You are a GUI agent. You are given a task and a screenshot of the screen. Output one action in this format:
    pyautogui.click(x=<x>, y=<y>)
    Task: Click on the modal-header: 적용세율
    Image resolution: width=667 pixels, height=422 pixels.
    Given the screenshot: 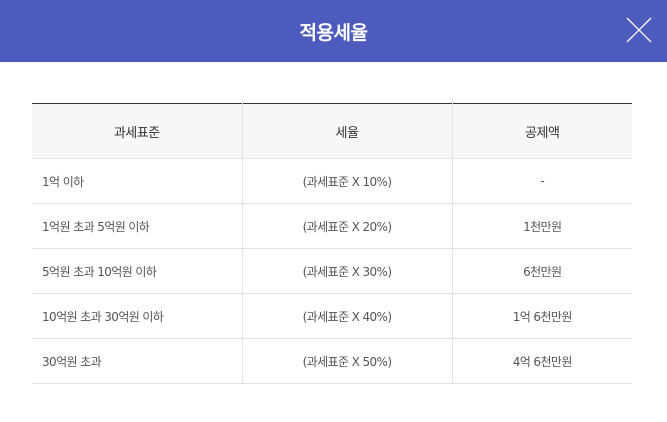 What is the action you would take?
    pyautogui.click(x=333, y=31)
    